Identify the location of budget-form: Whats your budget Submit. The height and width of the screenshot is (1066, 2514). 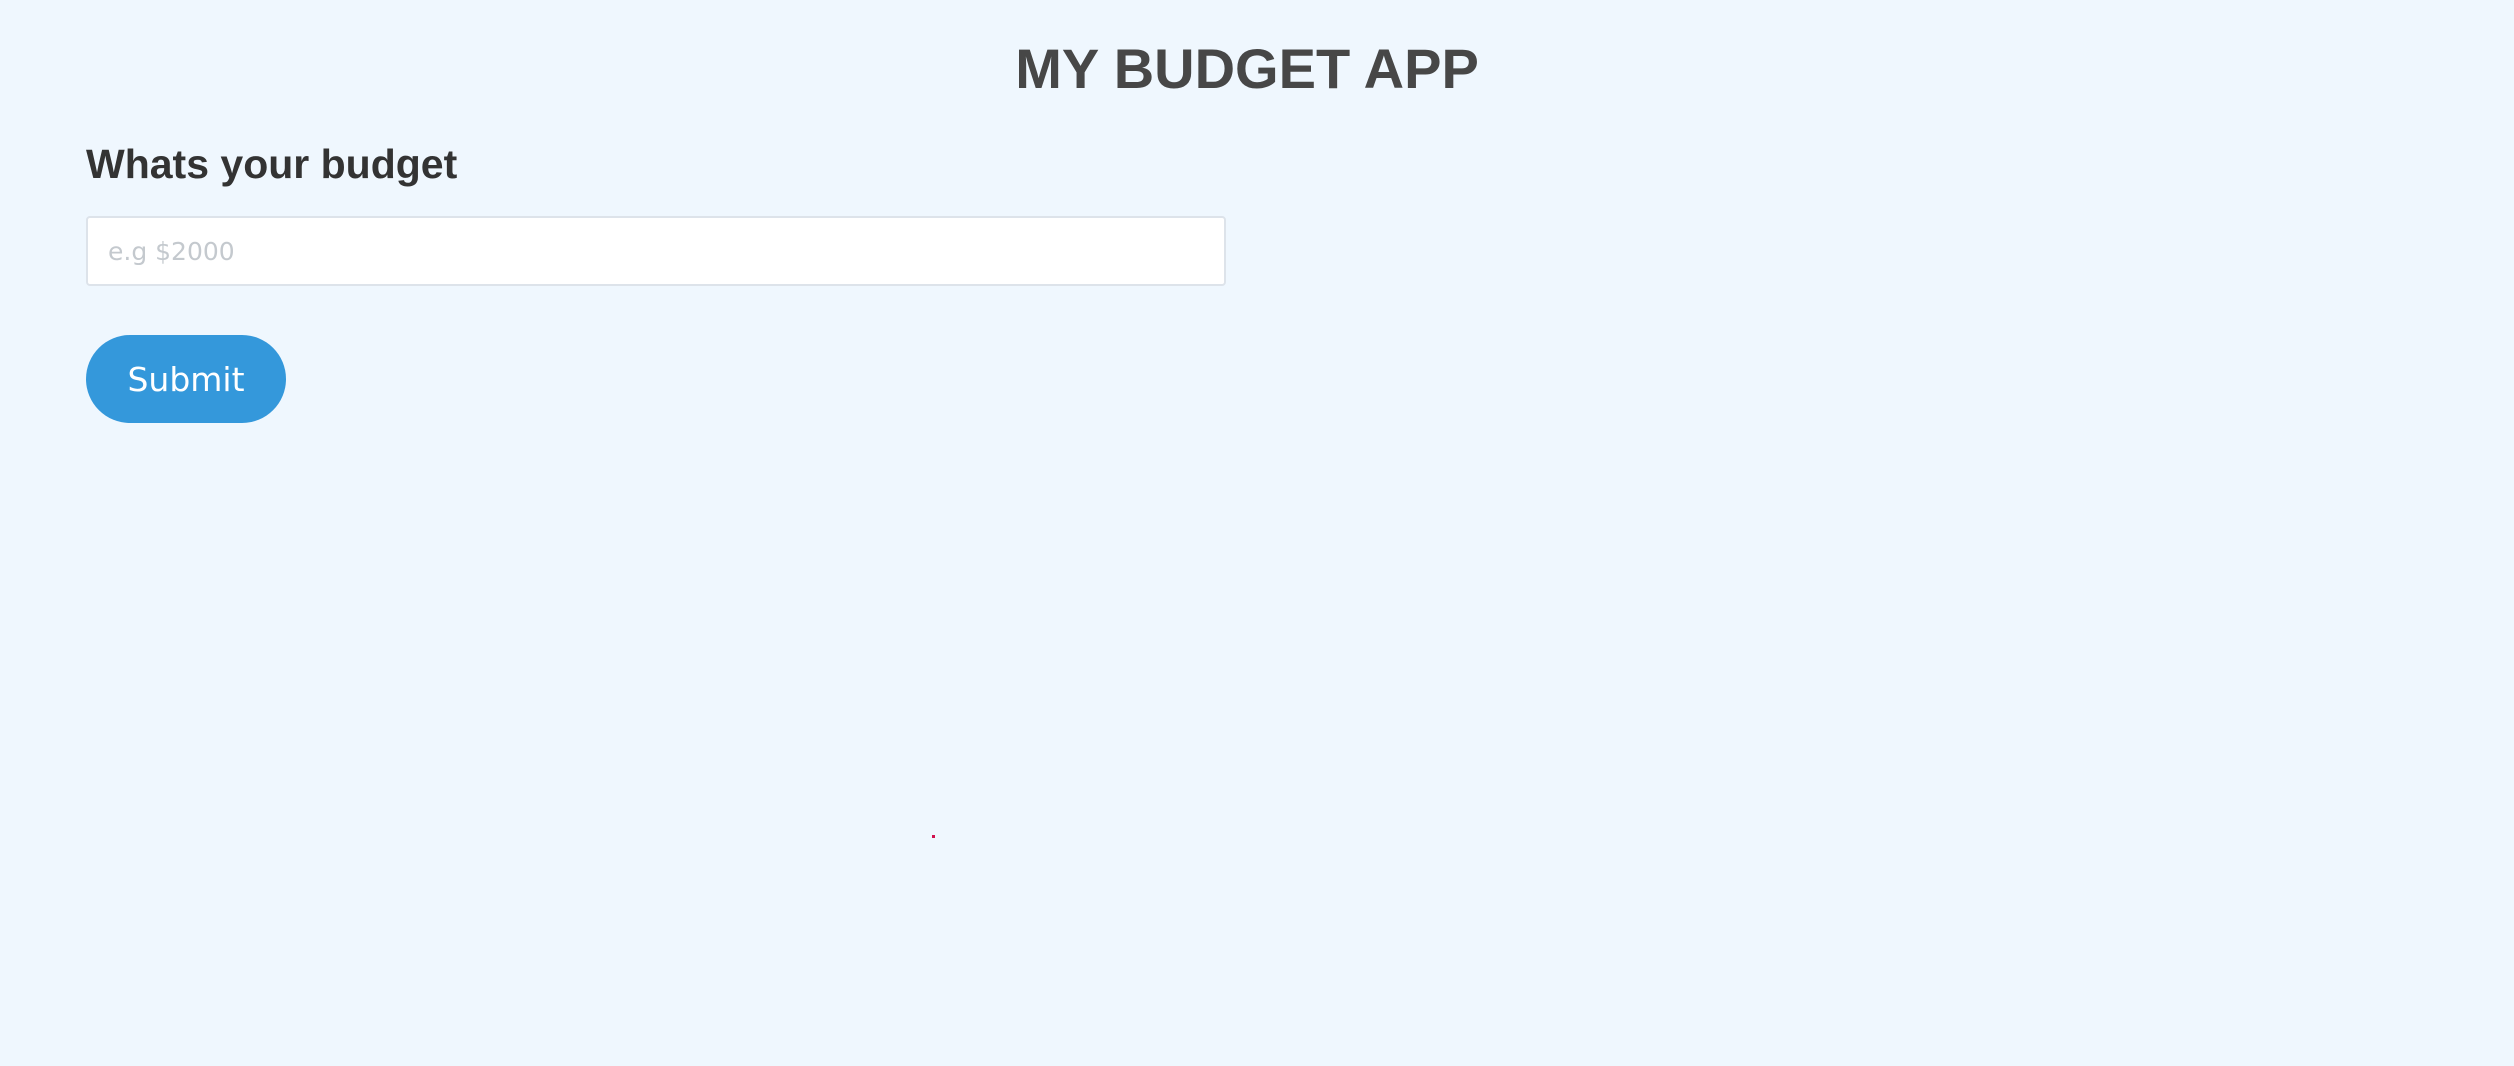
(656, 281).